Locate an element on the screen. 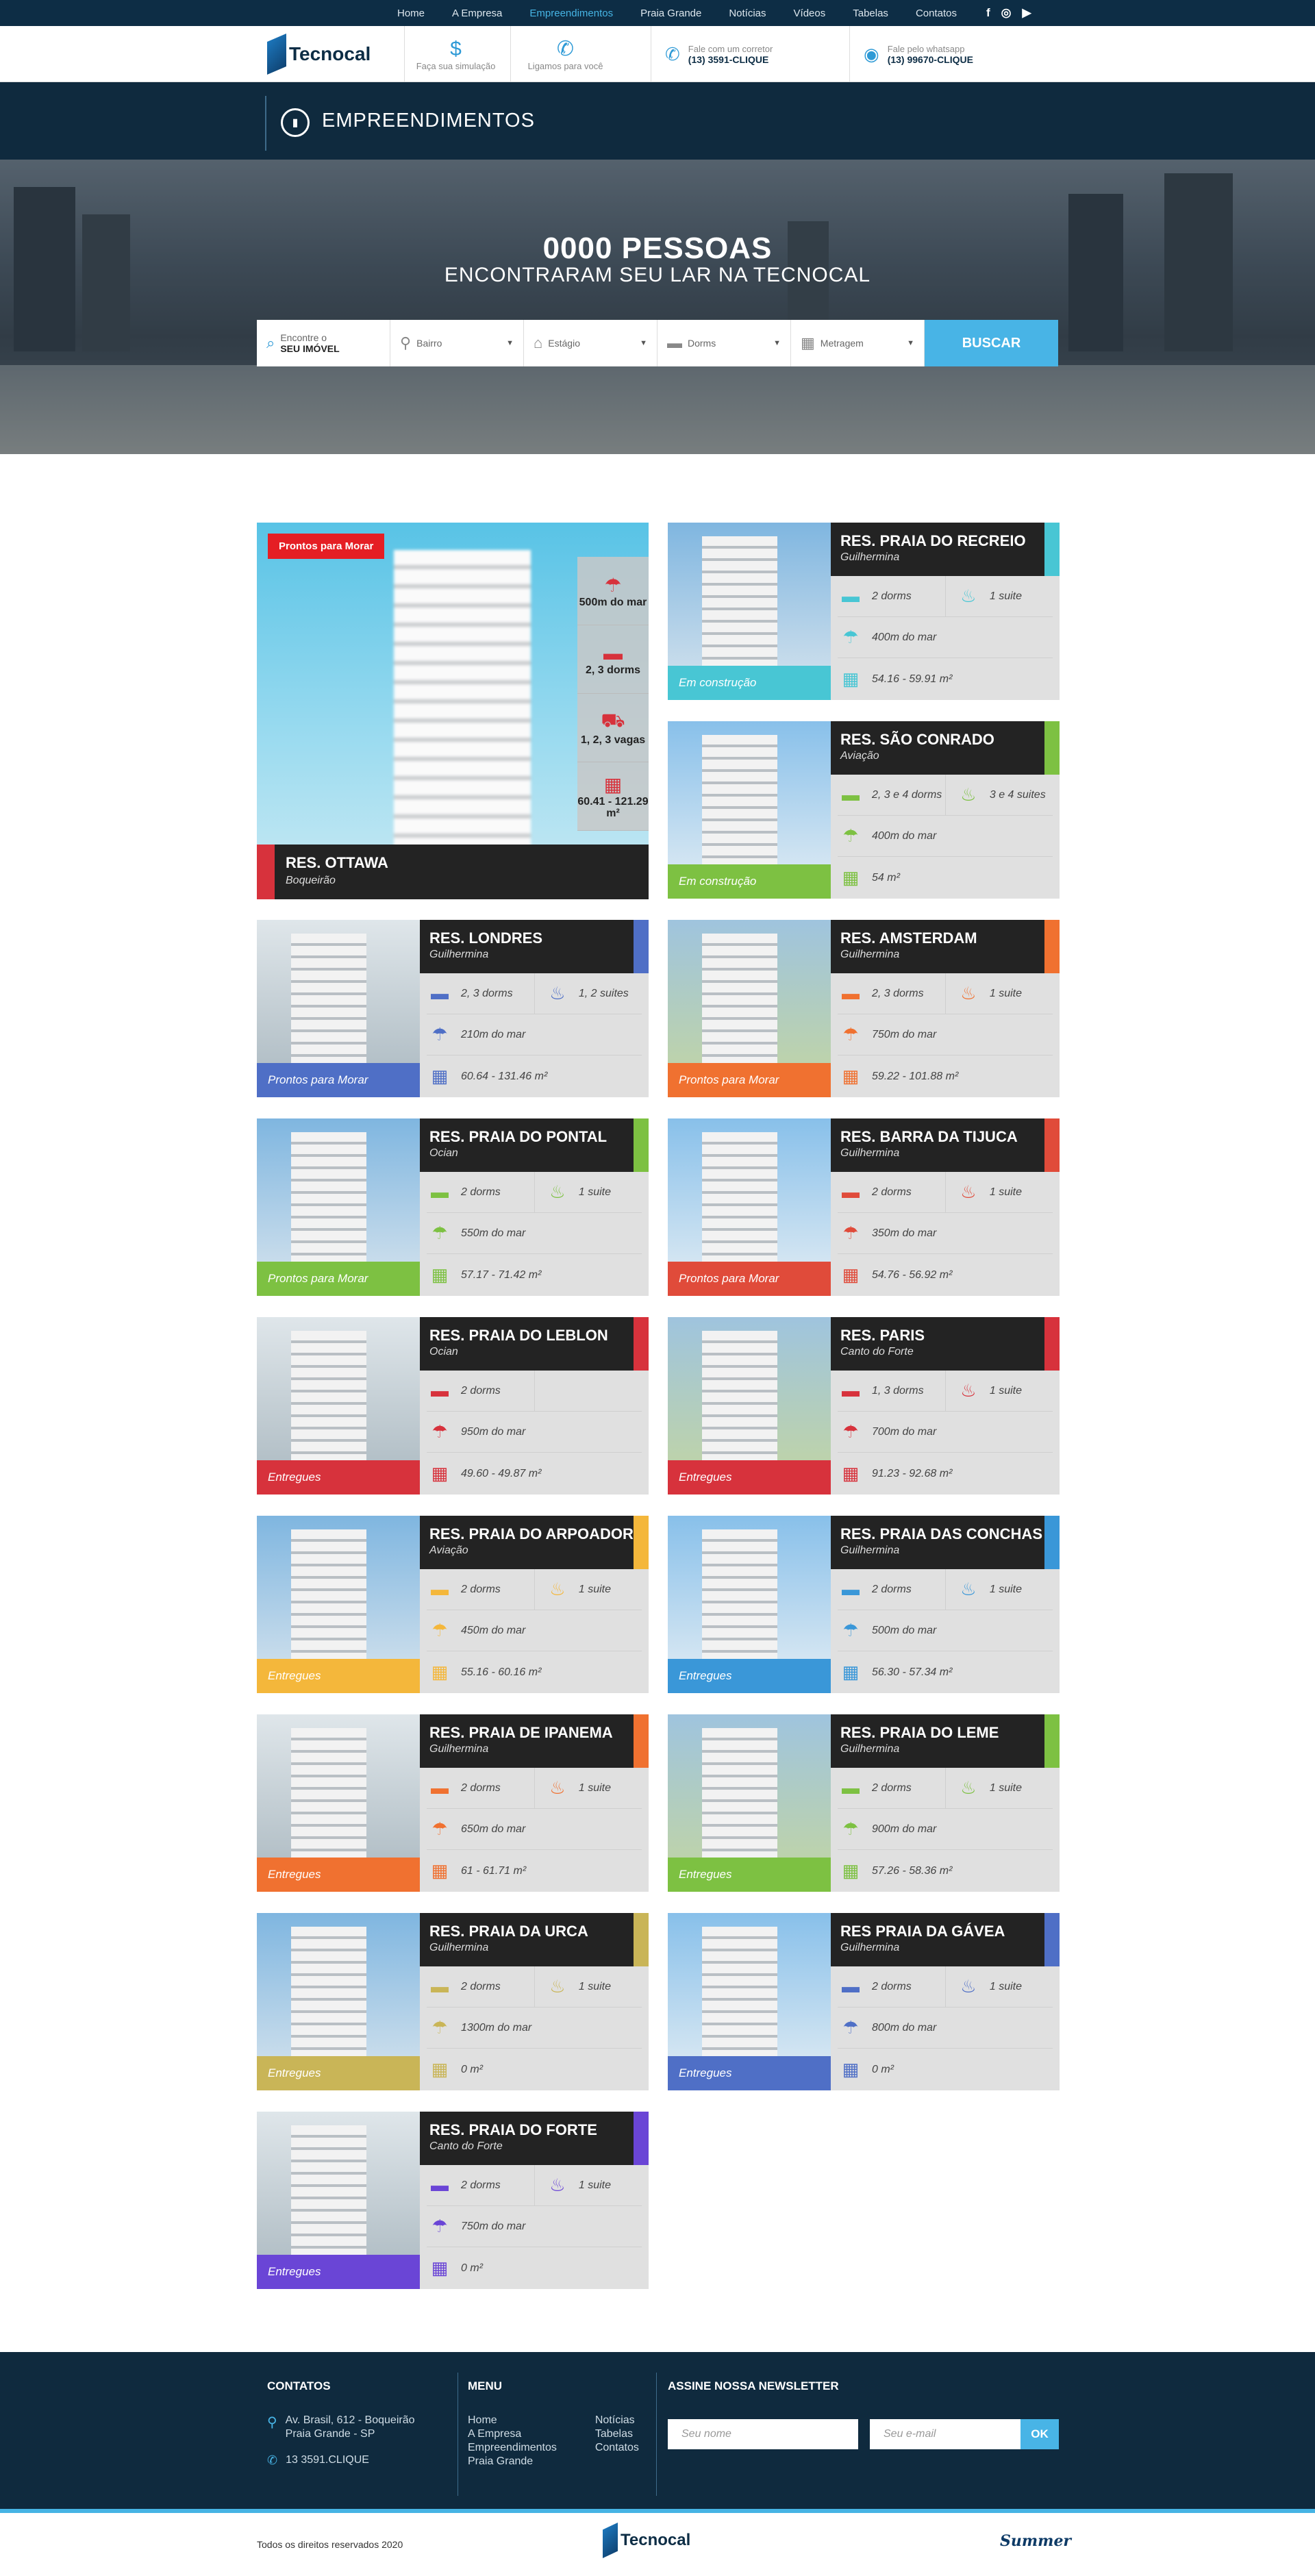  spec-row: ▦ 54.76 - 56.92 m² is located at coordinates (945, 1274).